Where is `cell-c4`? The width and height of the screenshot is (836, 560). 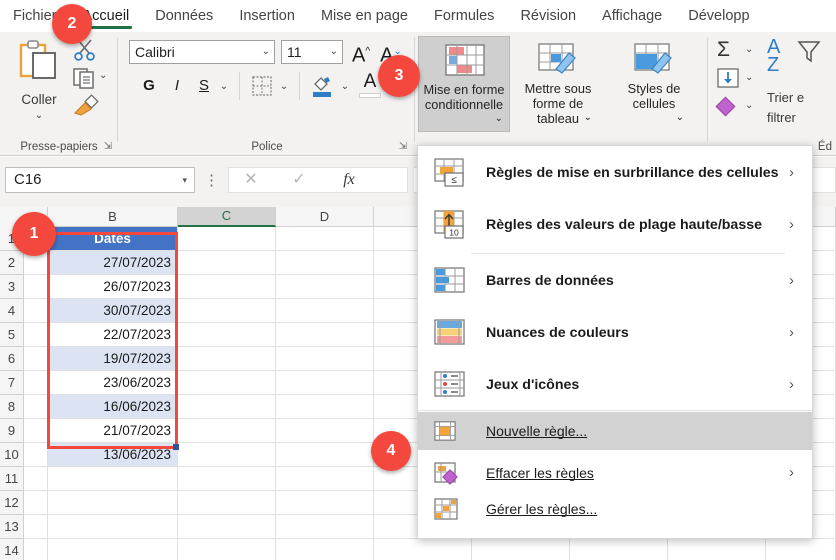 cell-c4 is located at coordinates (227, 311).